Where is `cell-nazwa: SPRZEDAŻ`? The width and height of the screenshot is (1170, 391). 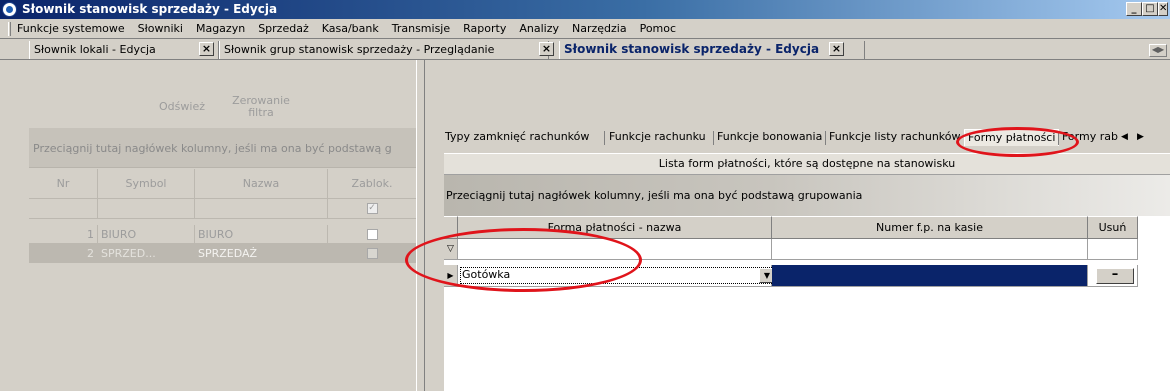 cell-nazwa: SPRZEDAŻ is located at coordinates (261, 253).